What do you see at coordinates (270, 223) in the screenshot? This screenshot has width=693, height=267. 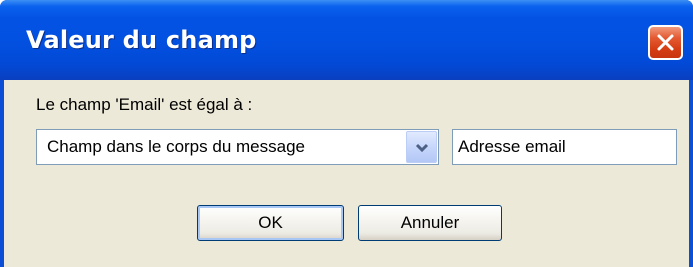 I see `ok-button: OK` at bounding box center [270, 223].